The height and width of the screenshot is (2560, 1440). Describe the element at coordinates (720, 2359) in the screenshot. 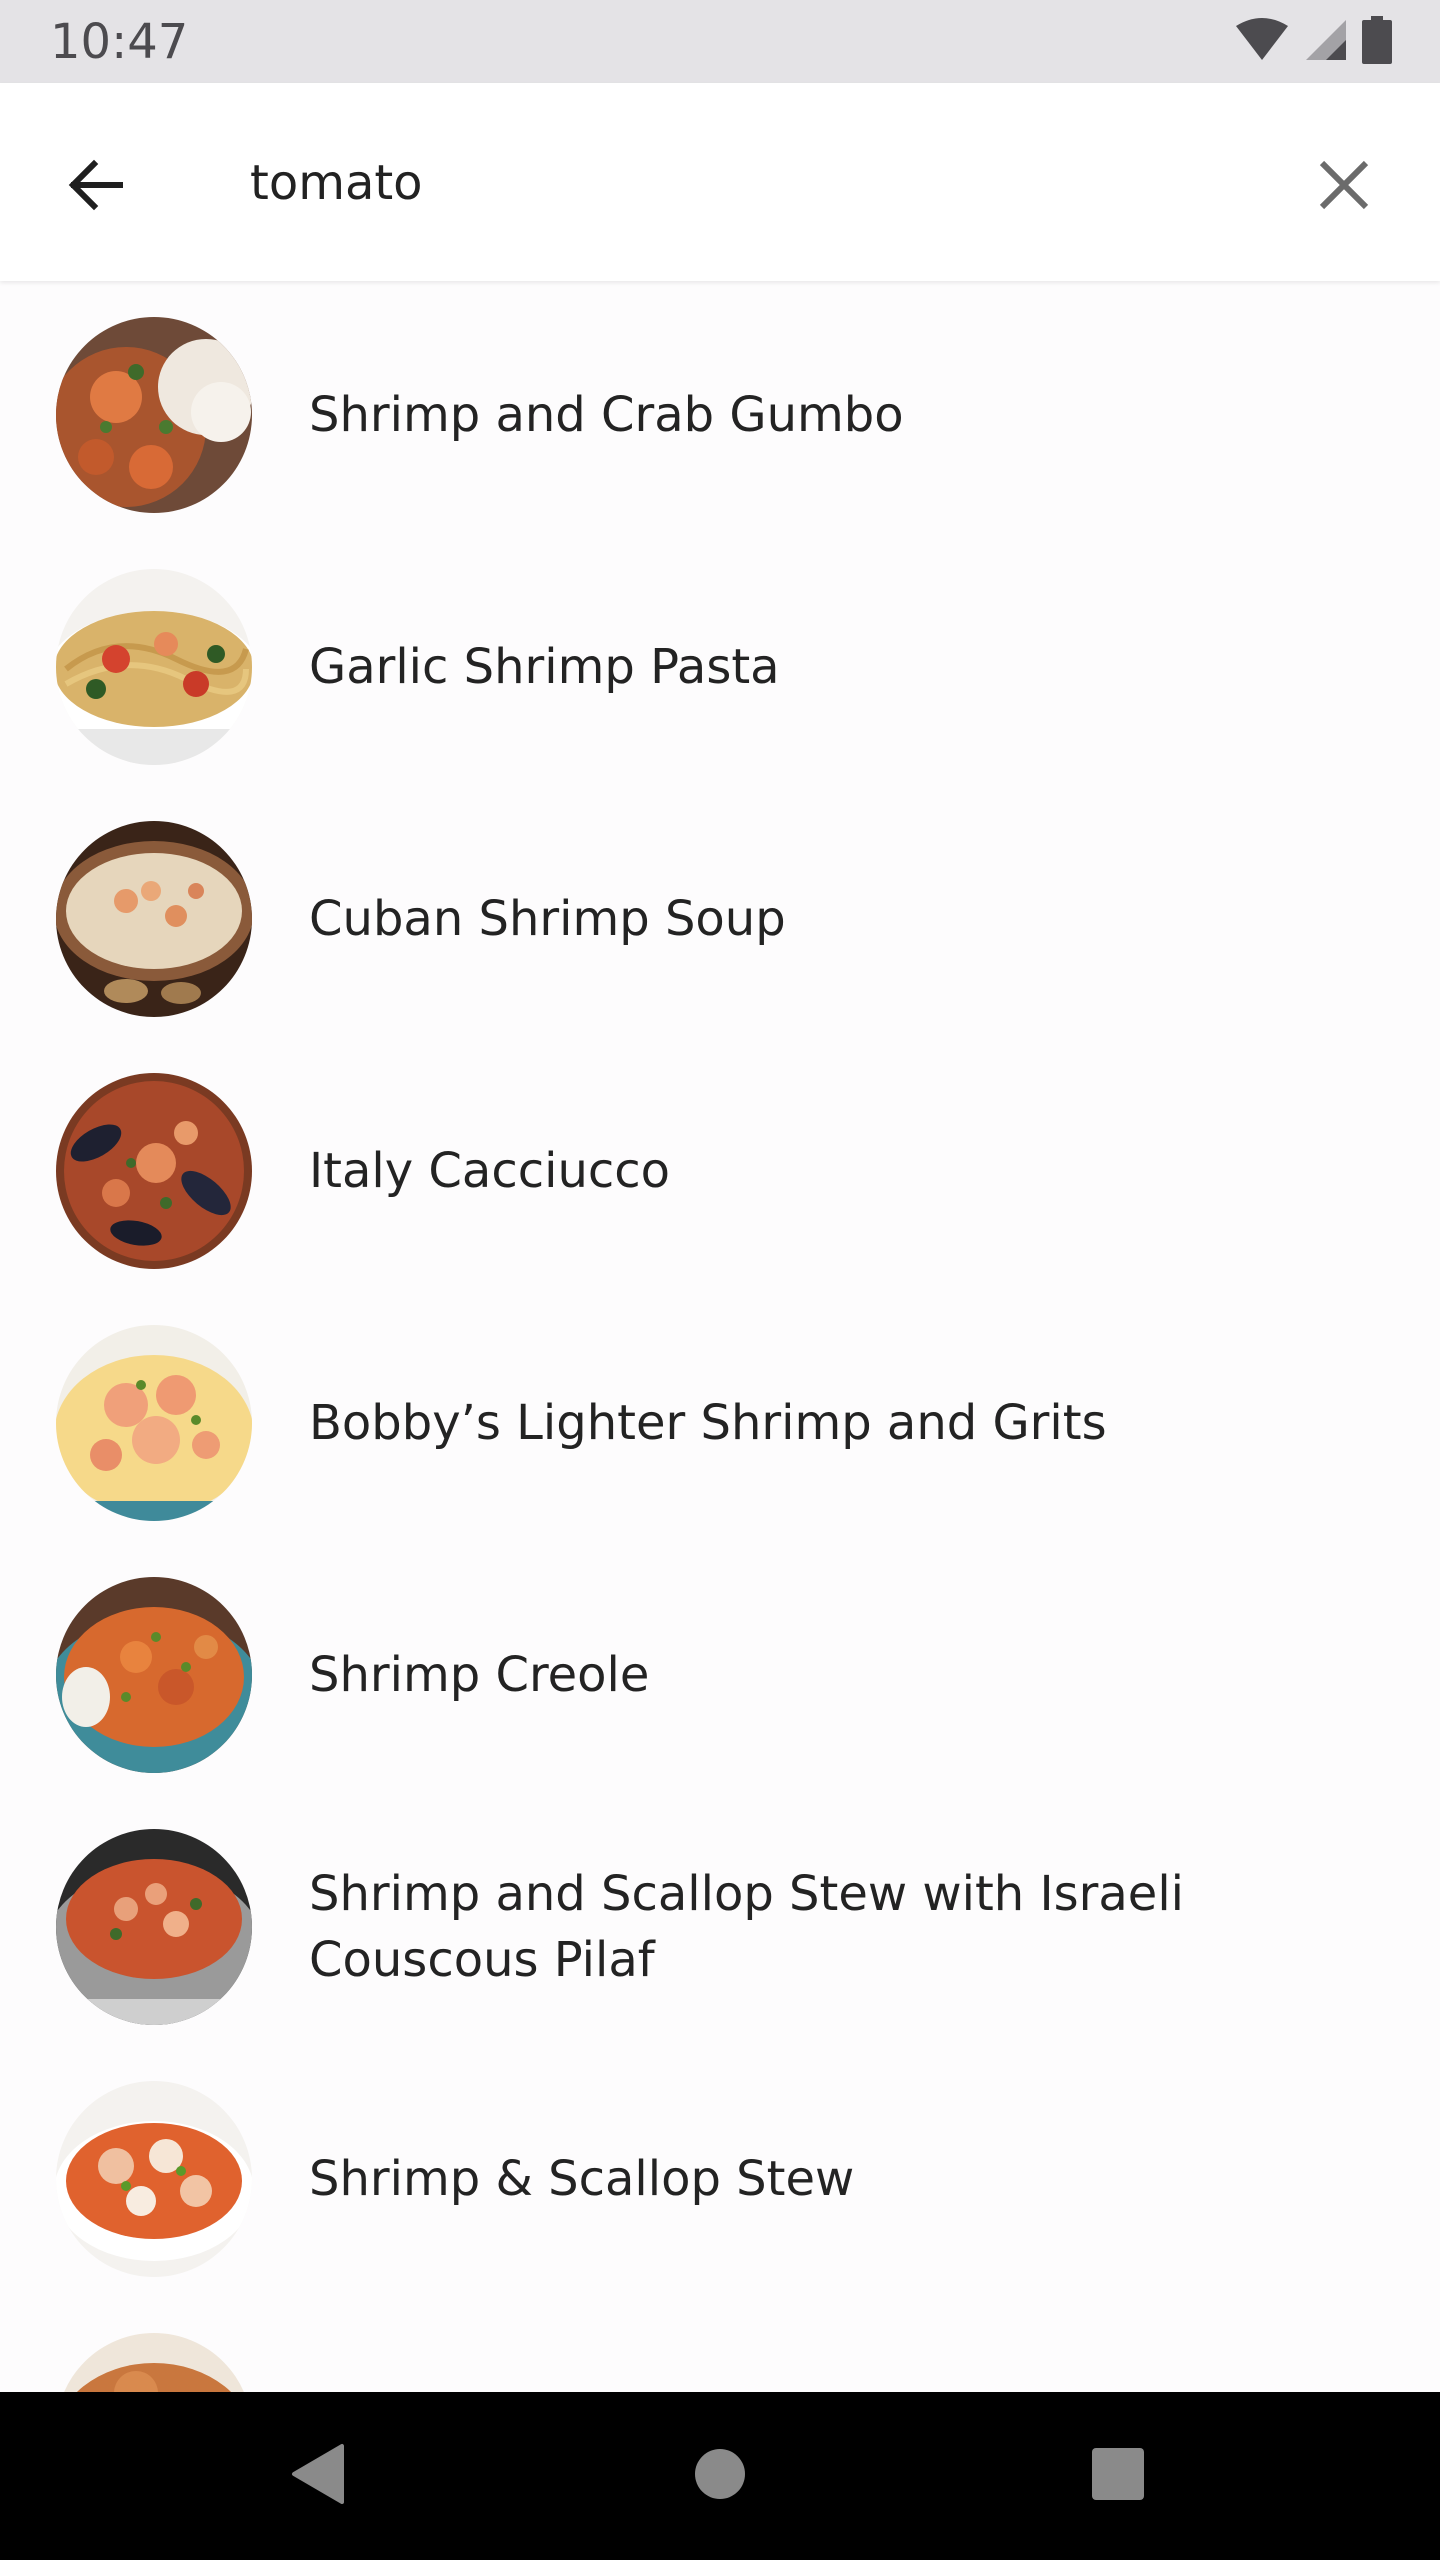

I see `result-item` at that location.